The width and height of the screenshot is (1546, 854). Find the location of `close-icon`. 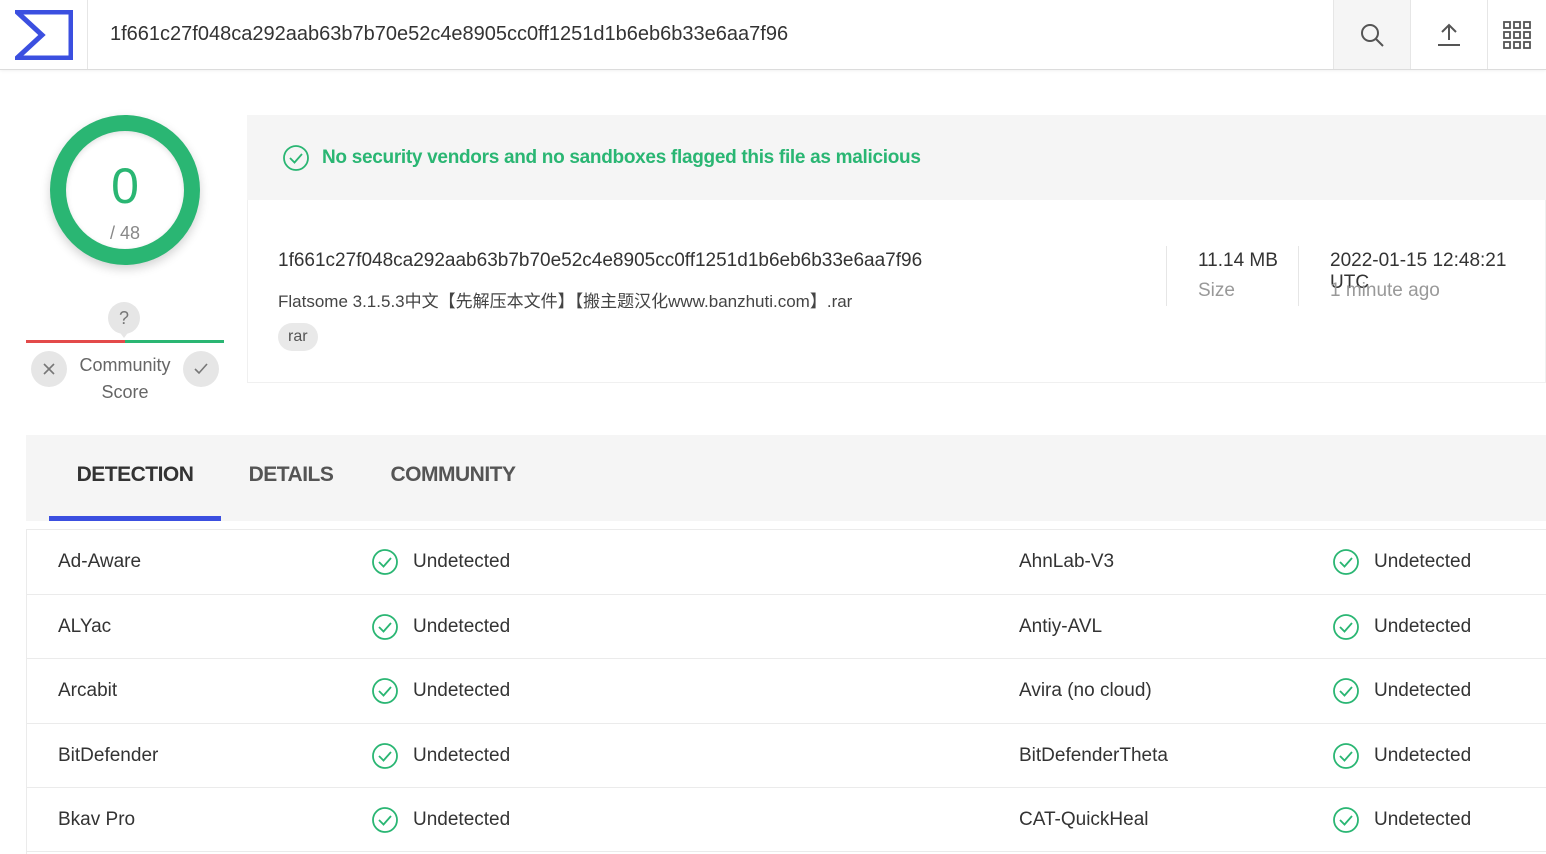

close-icon is located at coordinates (49, 369).